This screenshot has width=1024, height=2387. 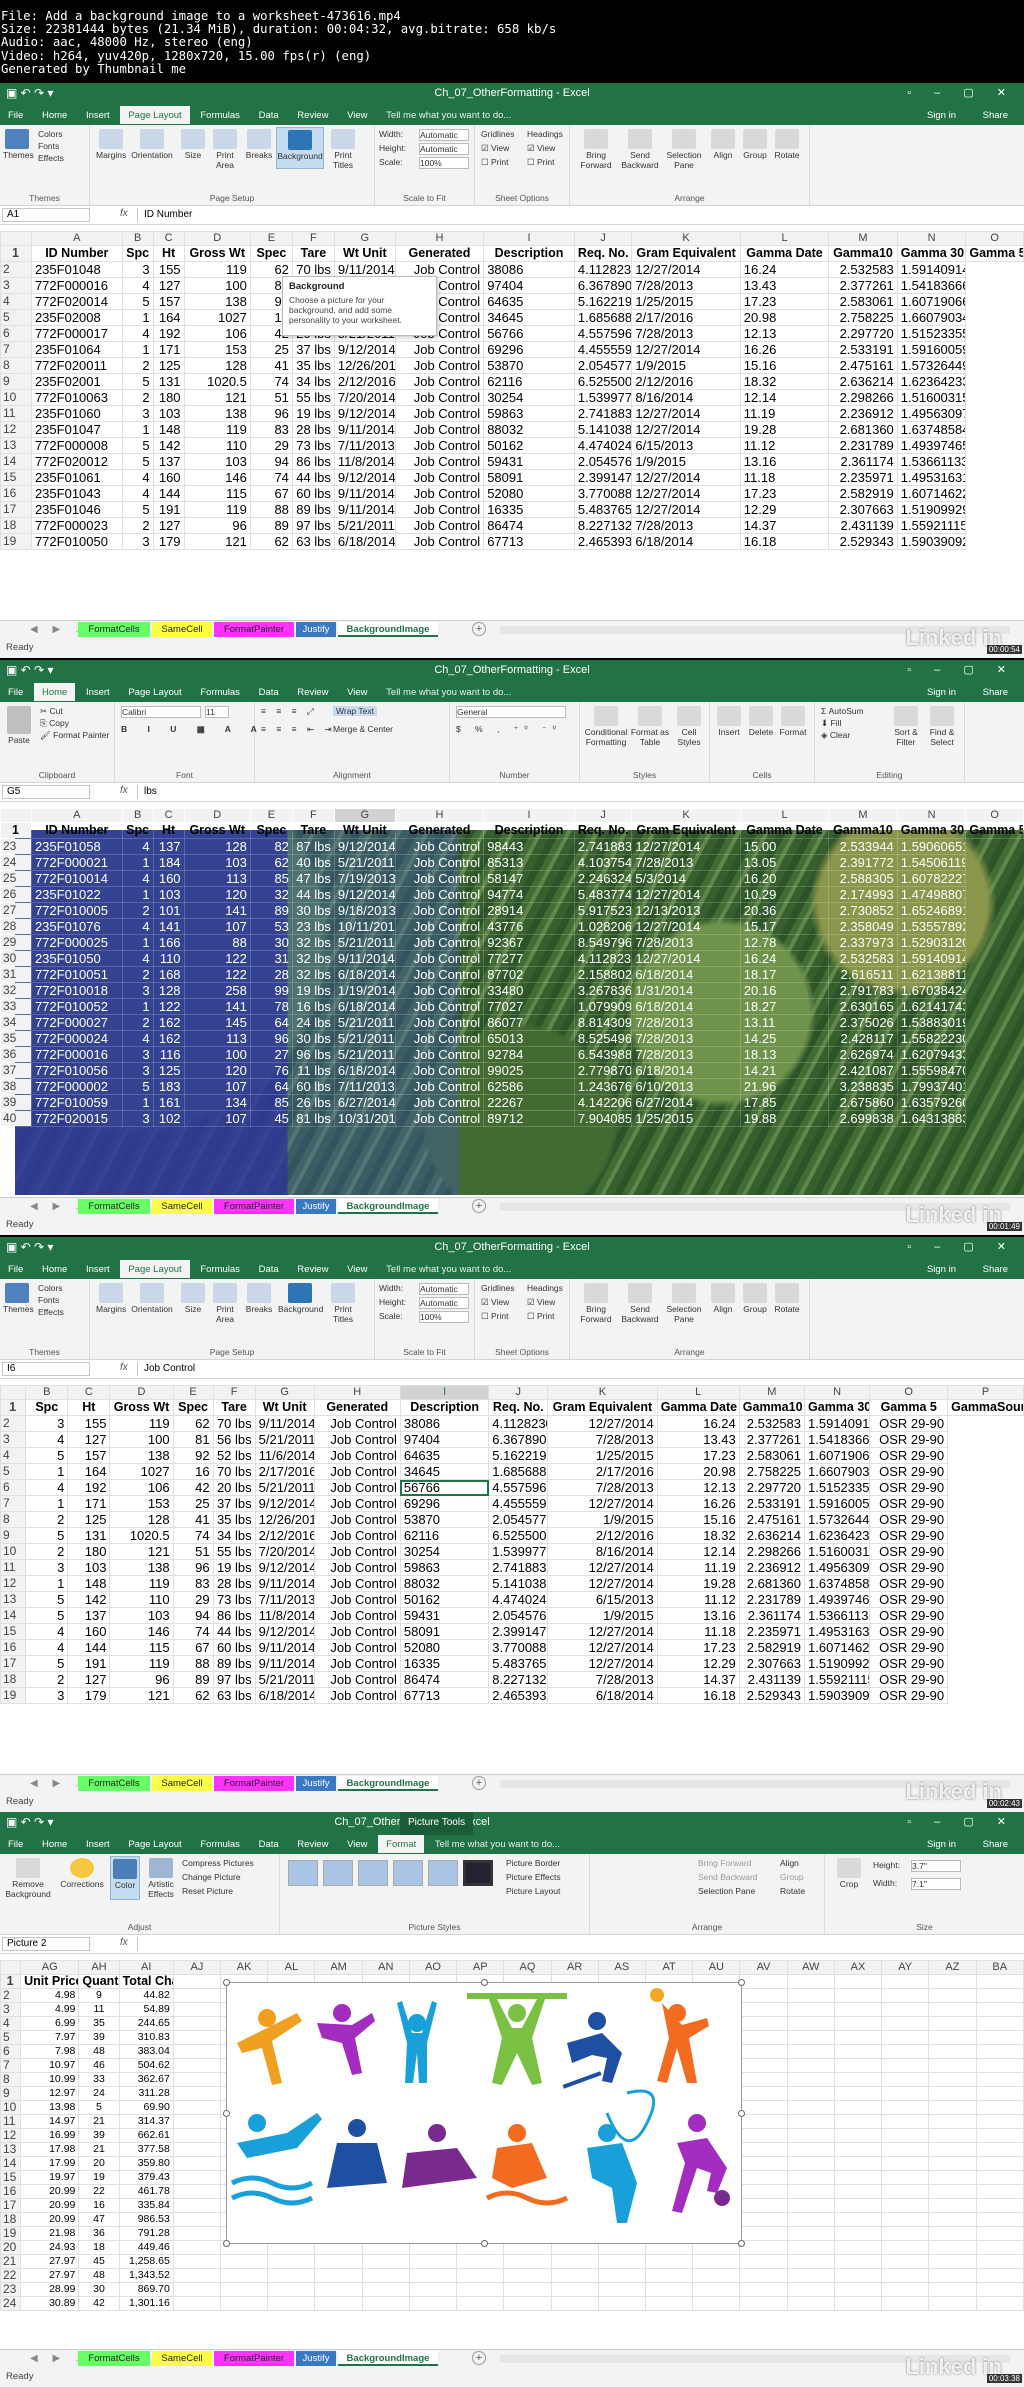 What do you see at coordinates (111, 1299) in the screenshot?
I see `margins-button: Margins` at bounding box center [111, 1299].